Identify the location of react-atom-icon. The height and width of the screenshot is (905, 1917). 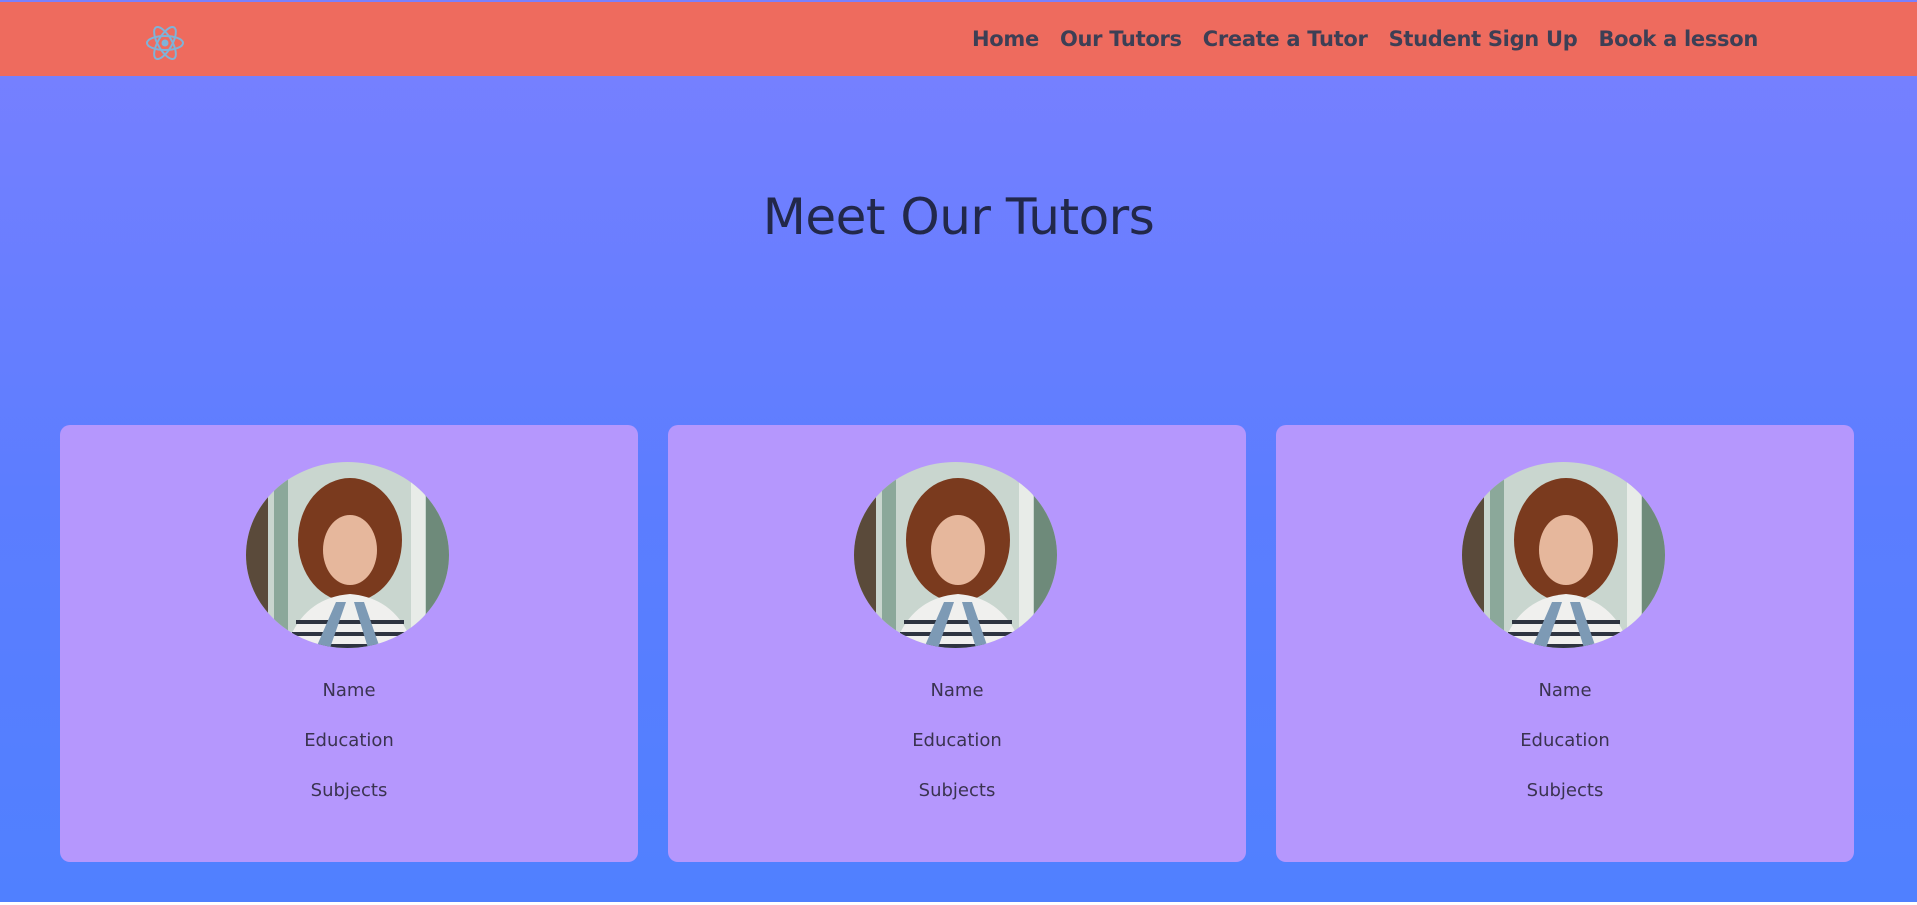
(165, 43).